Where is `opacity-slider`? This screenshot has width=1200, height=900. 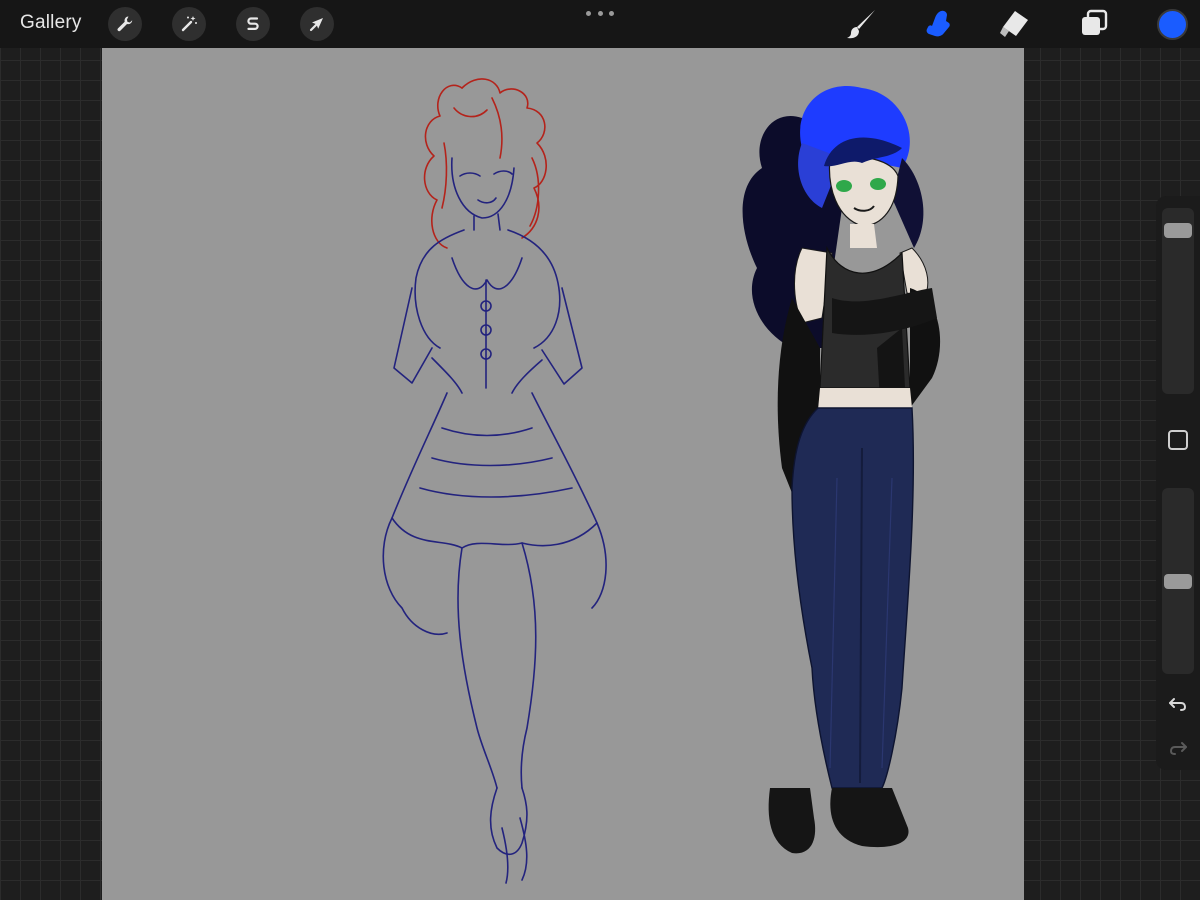 opacity-slider is located at coordinates (1178, 581).